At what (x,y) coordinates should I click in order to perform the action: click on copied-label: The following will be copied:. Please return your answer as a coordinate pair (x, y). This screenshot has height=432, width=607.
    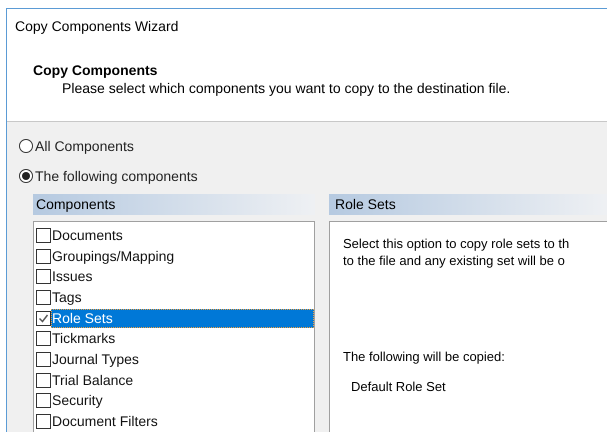
    Looking at the image, I should click on (424, 357).